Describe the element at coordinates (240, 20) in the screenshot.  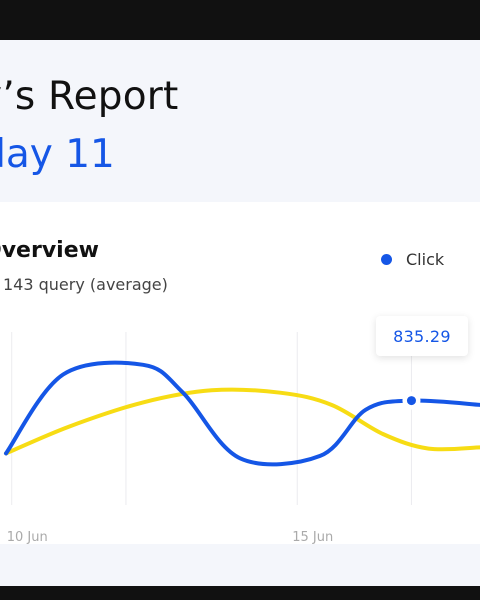
I see `top-frame-bar` at that location.